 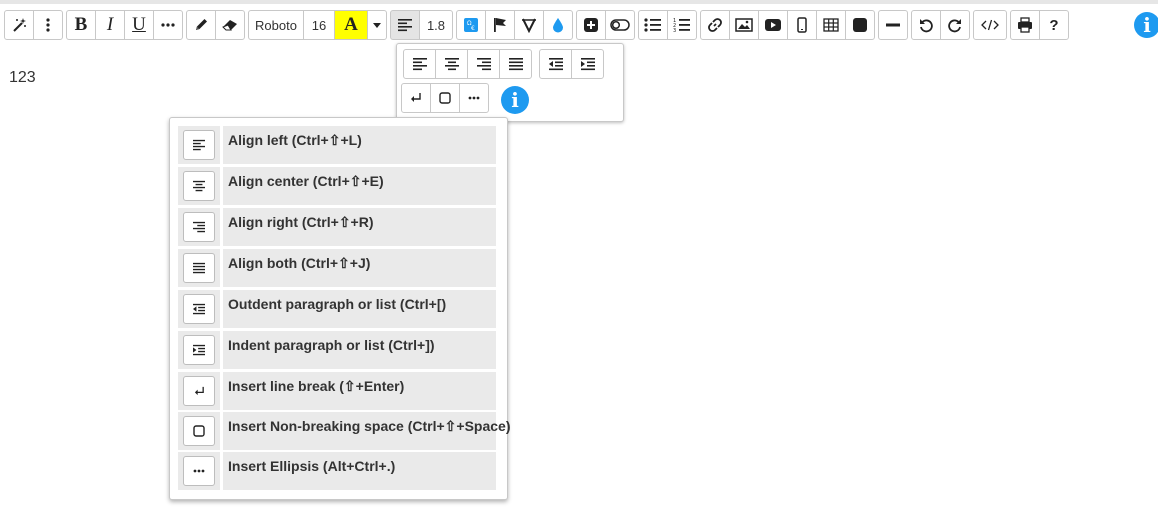 I want to click on caret-down-icon, so click(x=377, y=25).